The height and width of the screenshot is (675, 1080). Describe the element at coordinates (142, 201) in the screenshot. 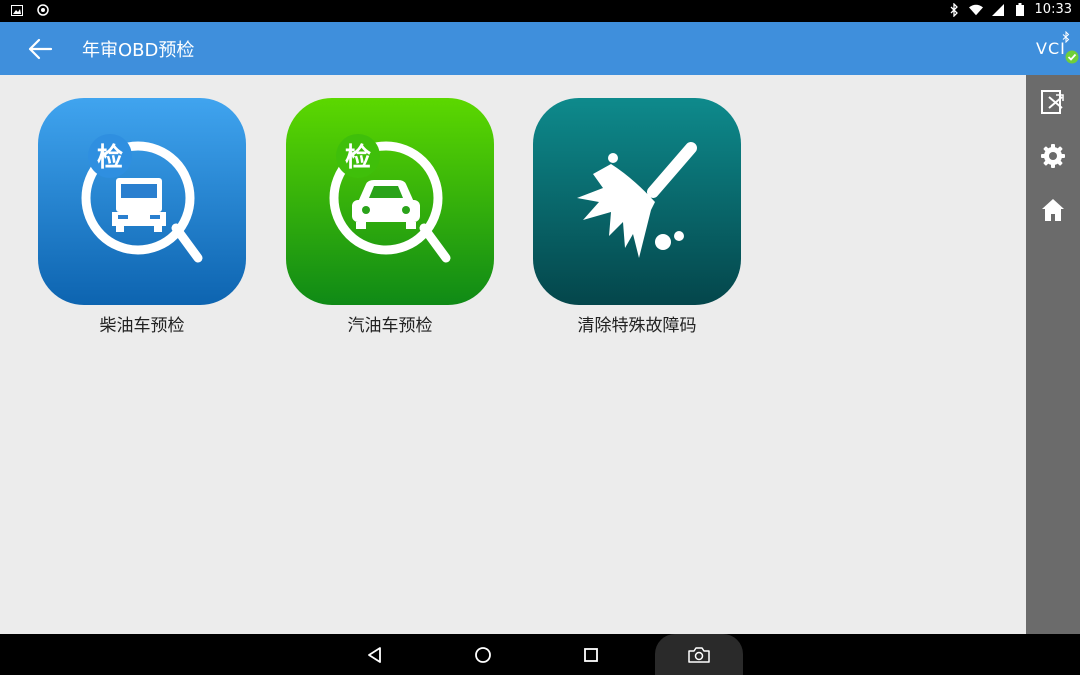

I see `truck-magnifier-icon: 检` at that location.